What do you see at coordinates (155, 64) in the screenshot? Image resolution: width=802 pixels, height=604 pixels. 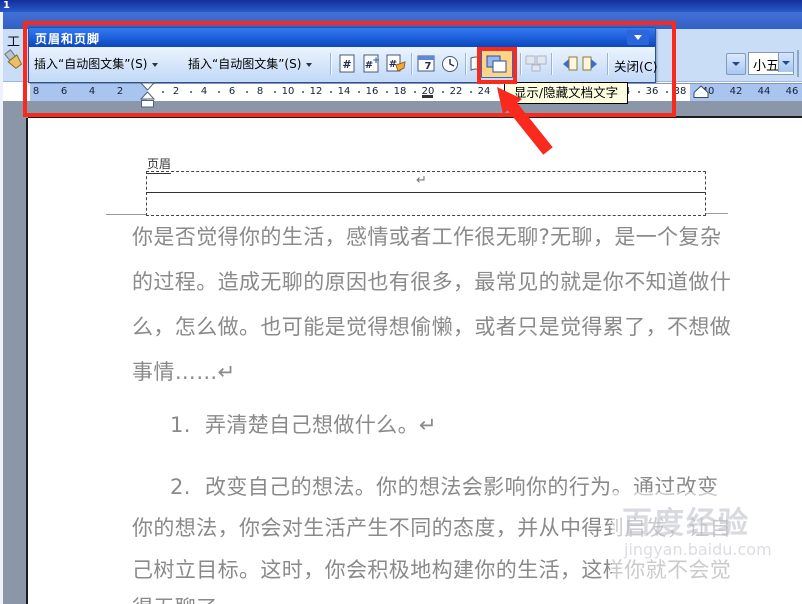 I see `dropdown-arrow-icon` at bounding box center [155, 64].